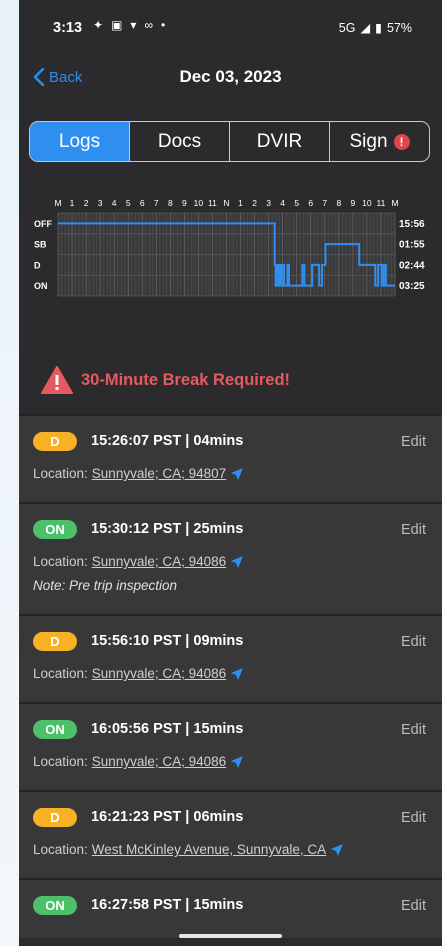 This screenshot has height=946, width=442. What do you see at coordinates (43, 224) in the screenshot?
I see `status-label: OFF` at bounding box center [43, 224].